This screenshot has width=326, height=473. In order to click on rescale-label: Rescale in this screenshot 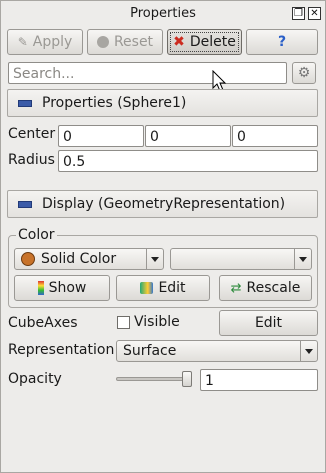, I will do `click(273, 288)`.